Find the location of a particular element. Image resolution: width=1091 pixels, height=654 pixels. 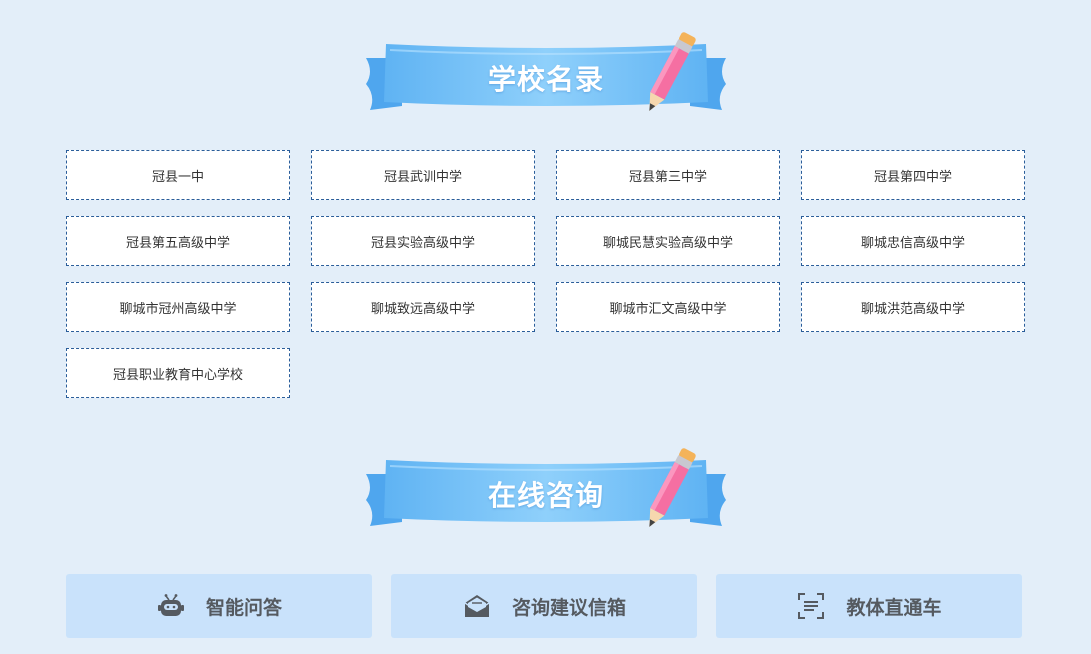

school-link: 冠县第三中学 is located at coordinates (668, 175).